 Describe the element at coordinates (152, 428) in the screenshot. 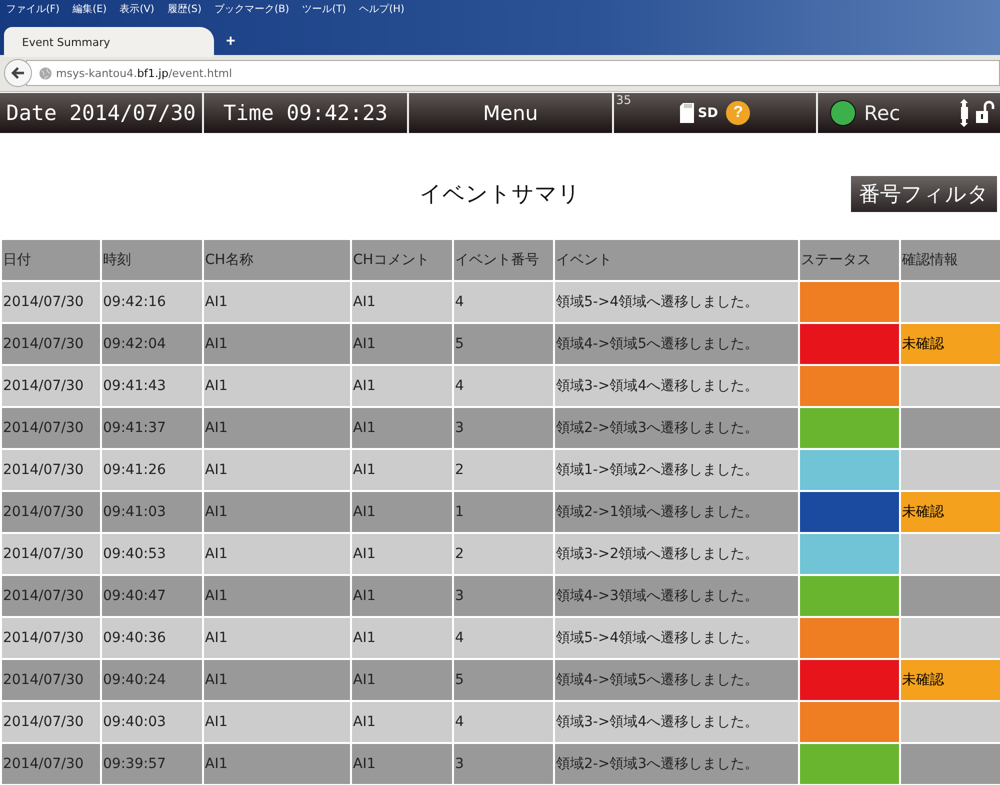

I see `table-cell: 09:41:37` at that location.